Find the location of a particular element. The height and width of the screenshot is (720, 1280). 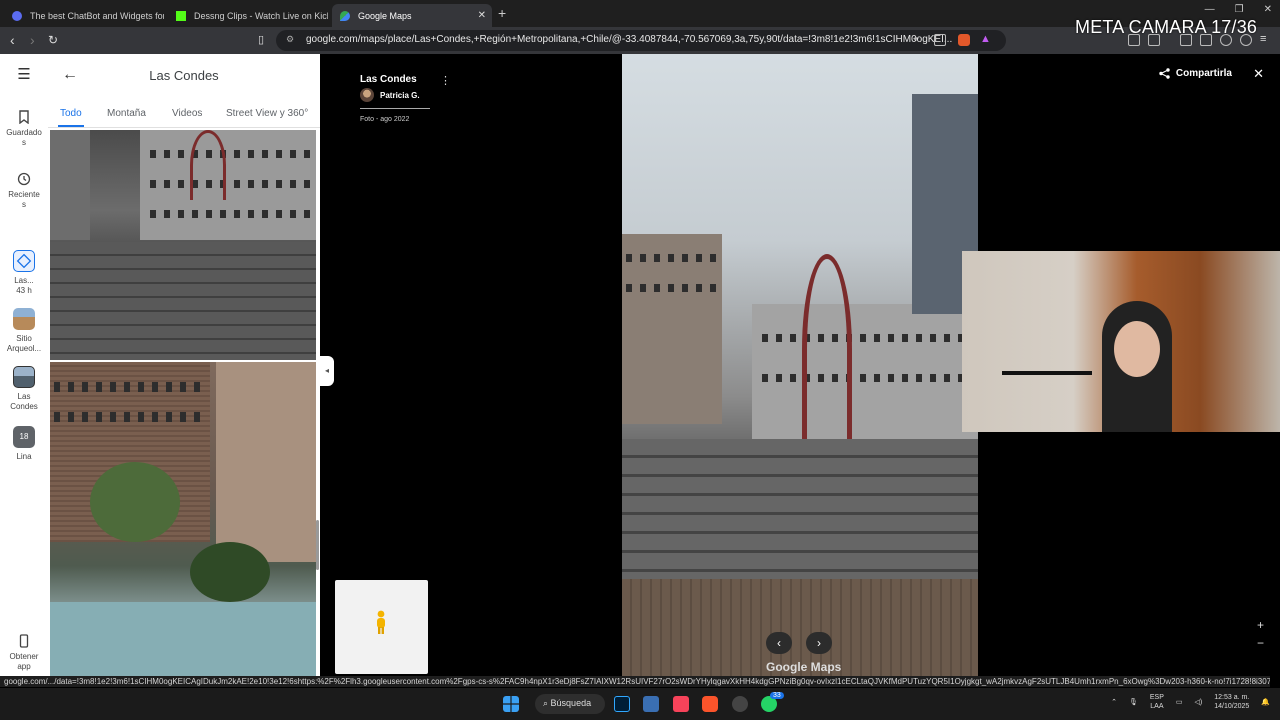

photo-date: Foto - ago 2022 is located at coordinates (385, 119).